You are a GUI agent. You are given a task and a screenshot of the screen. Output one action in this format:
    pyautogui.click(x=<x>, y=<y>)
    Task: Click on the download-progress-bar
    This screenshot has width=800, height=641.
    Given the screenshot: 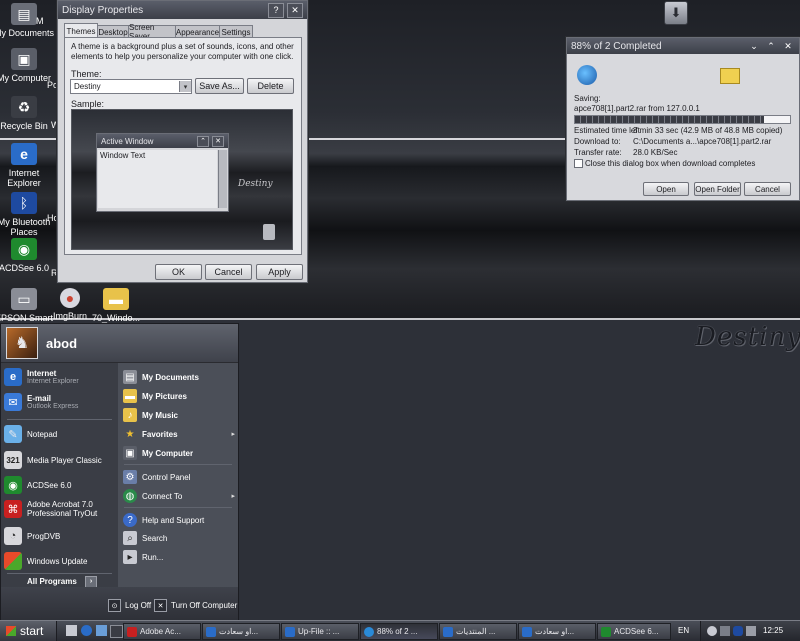 What is the action you would take?
    pyautogui.click(x=682, y=119)
    